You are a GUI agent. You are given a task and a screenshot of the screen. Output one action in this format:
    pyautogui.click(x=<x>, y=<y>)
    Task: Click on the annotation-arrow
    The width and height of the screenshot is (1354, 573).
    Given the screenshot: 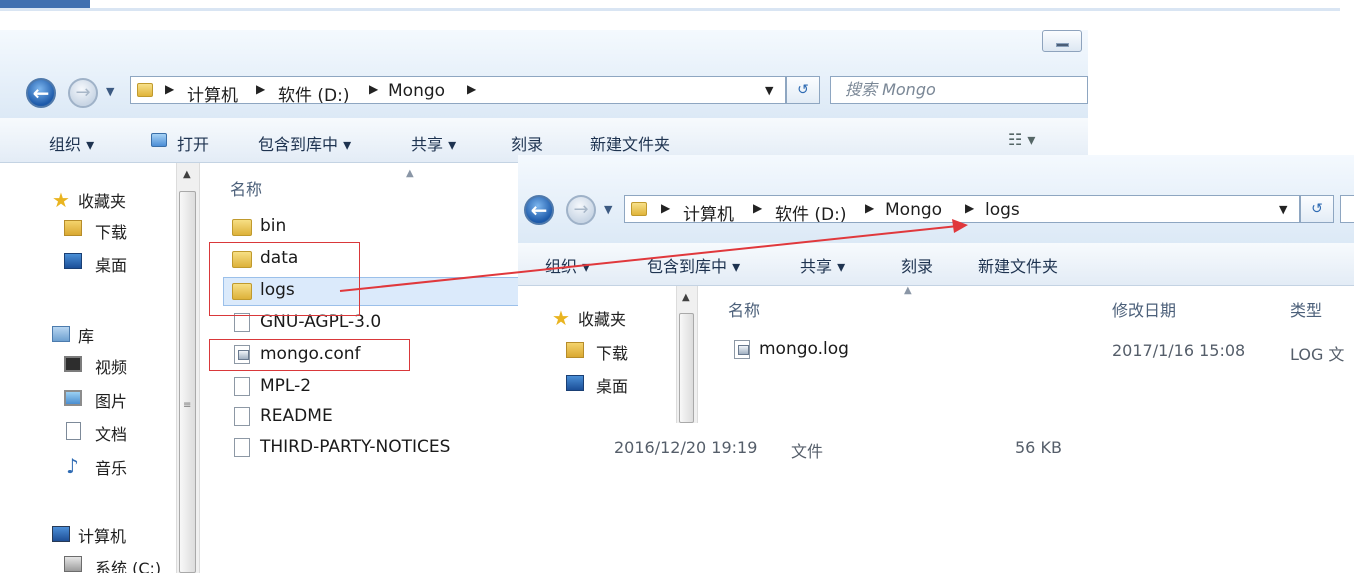 What is the action you would take?
    pyautogui.click(x=653, y=255)
    